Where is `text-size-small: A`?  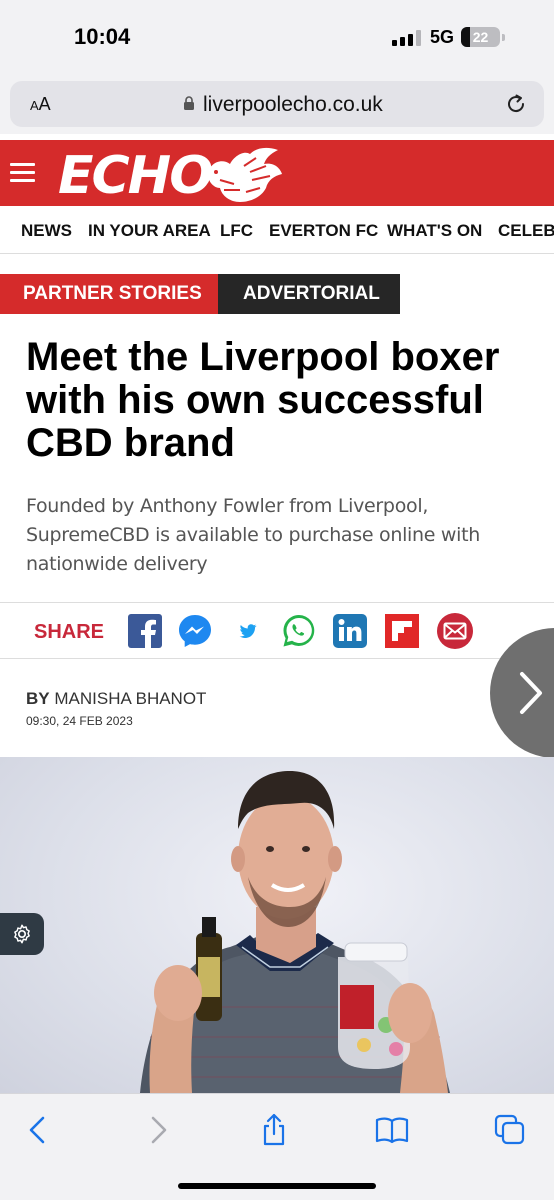
text-size-small: A is located at coordinates (34, 105).